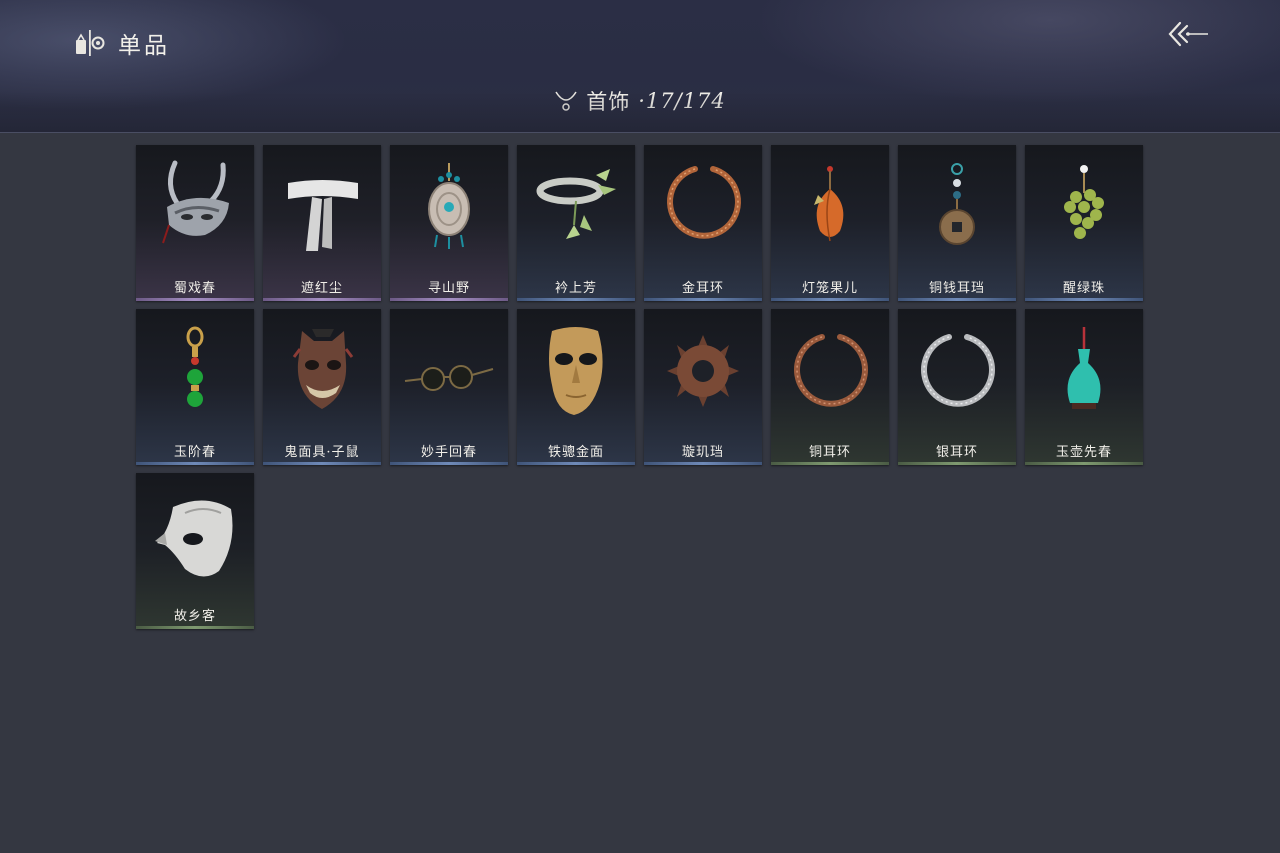 The image size is (1280, 853). What do you see at coordinates (448, 288) in the screenshot?
I see `item-name: 寻山野` at bounding box center [448, 288].